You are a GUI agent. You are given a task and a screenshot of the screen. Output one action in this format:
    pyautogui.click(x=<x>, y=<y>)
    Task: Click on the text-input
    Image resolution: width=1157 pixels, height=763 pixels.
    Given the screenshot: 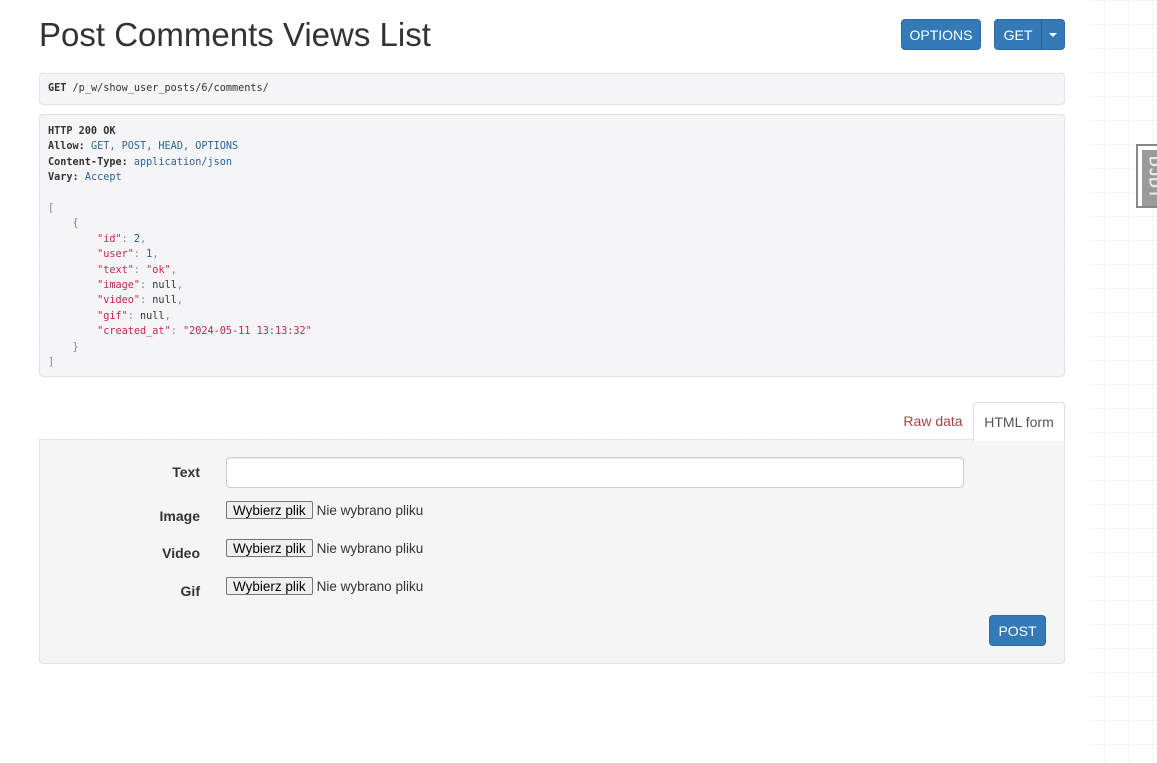 What is the action you would take?
    pyautogui.click(x=595, y=472)
    